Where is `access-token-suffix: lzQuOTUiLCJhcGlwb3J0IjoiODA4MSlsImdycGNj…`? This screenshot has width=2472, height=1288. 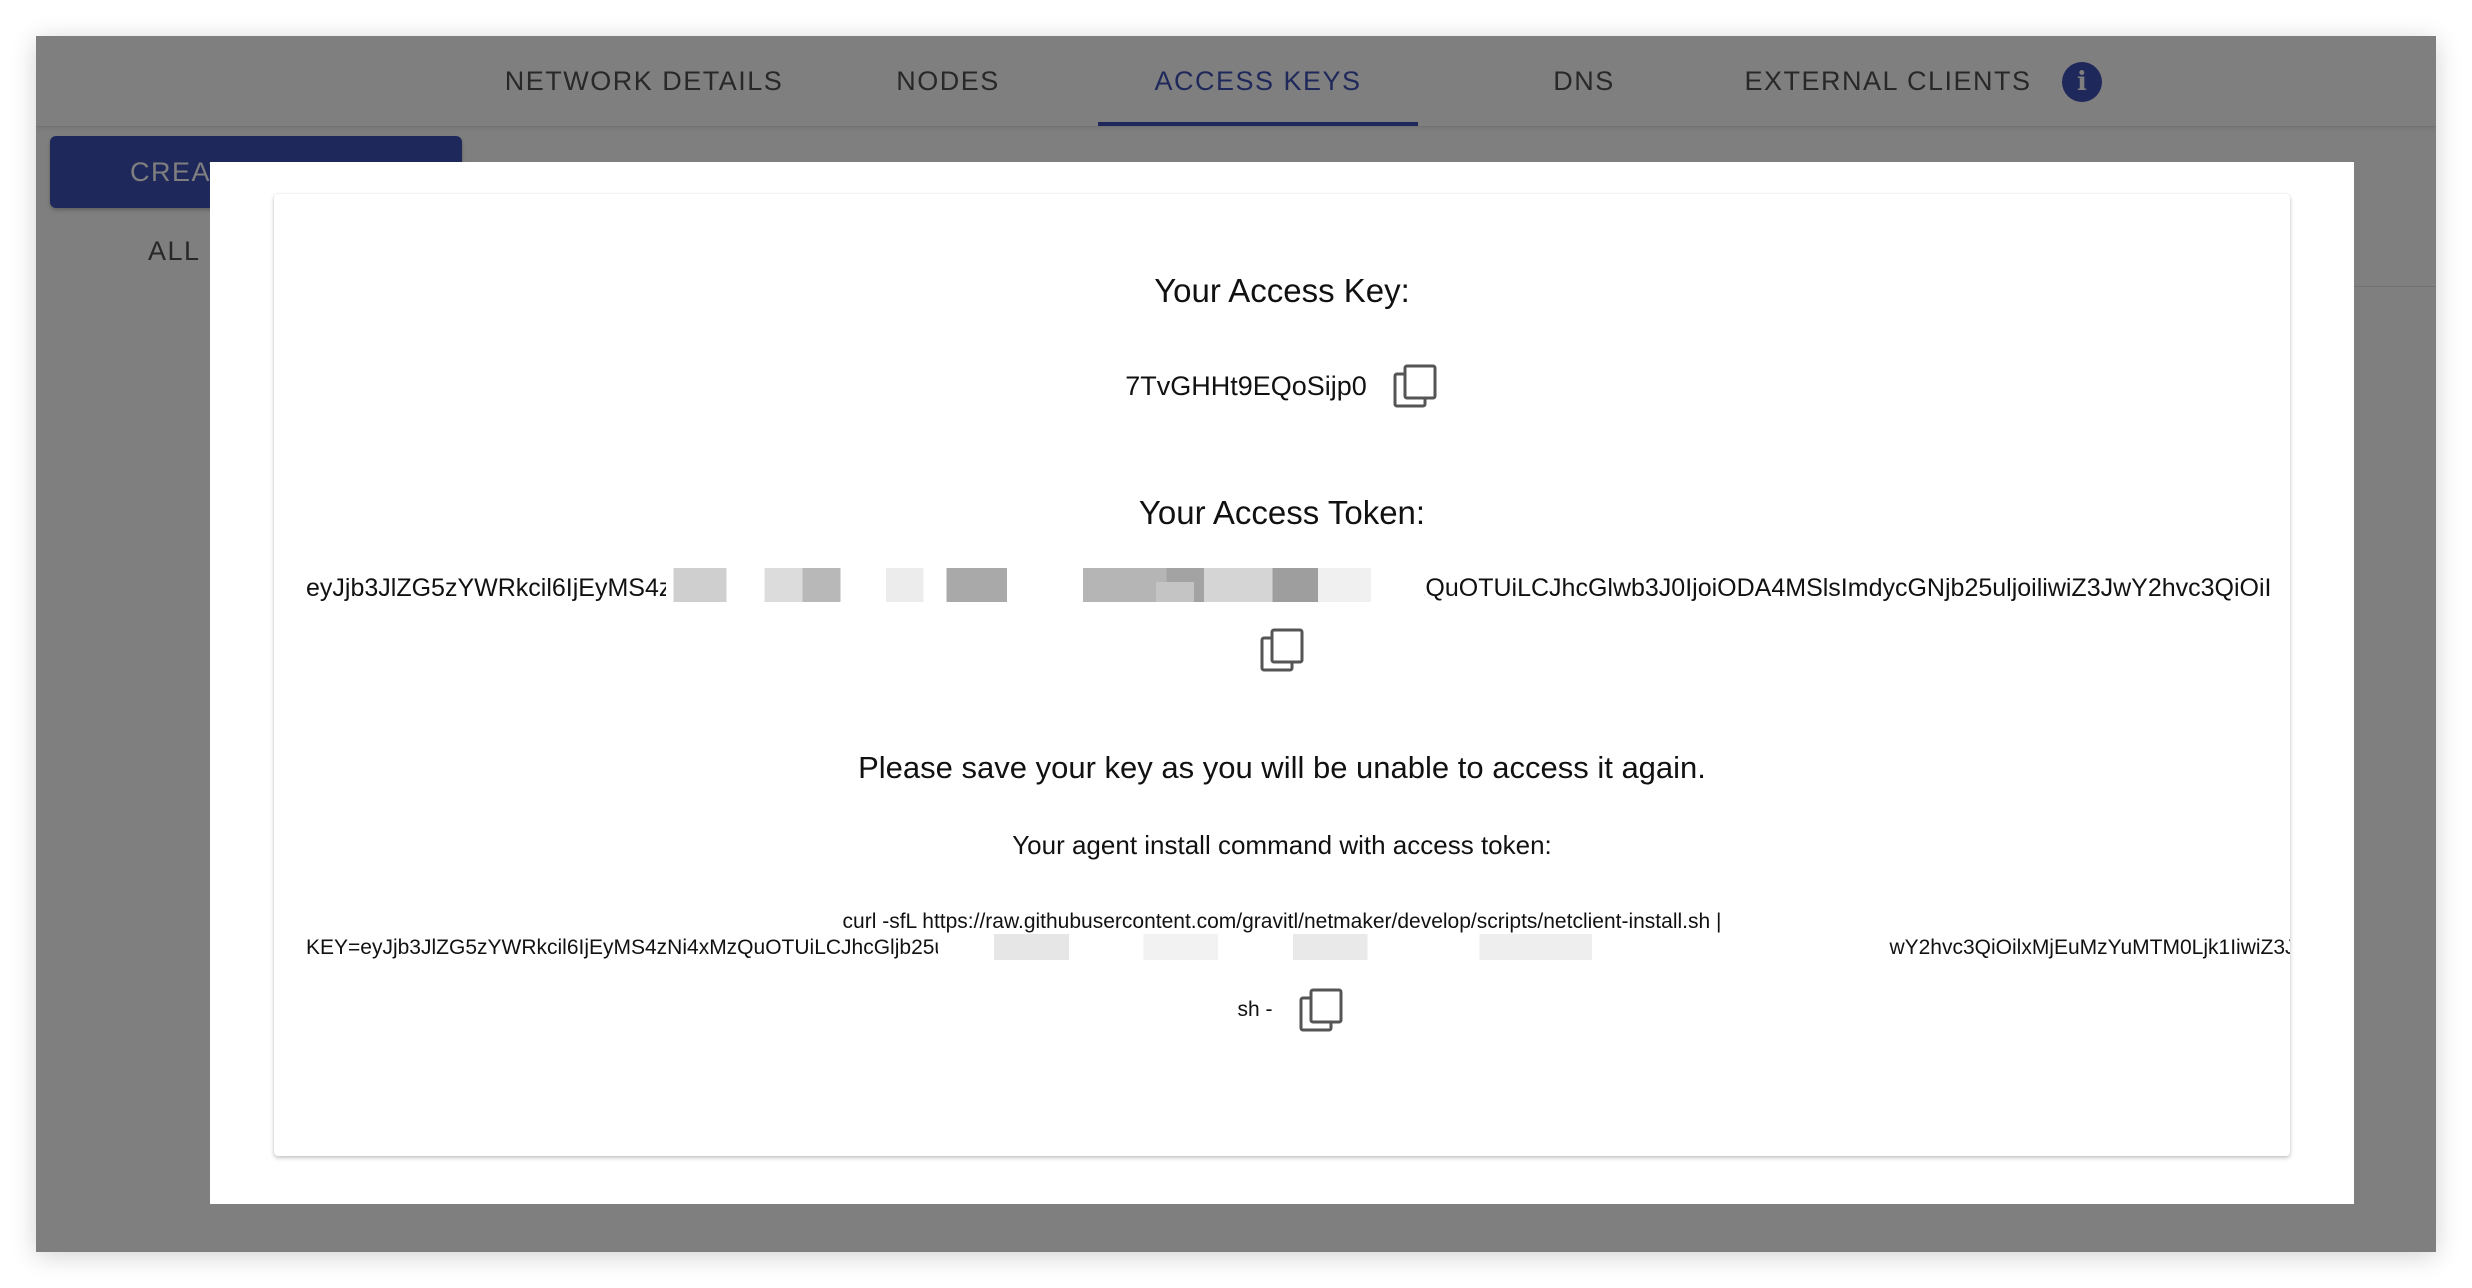 access-token-suffix: lzQuOTUiLCJhcGlwb3J0IjoiODA4MSlsImdycGNj… is located at coordinates (1839, 588).